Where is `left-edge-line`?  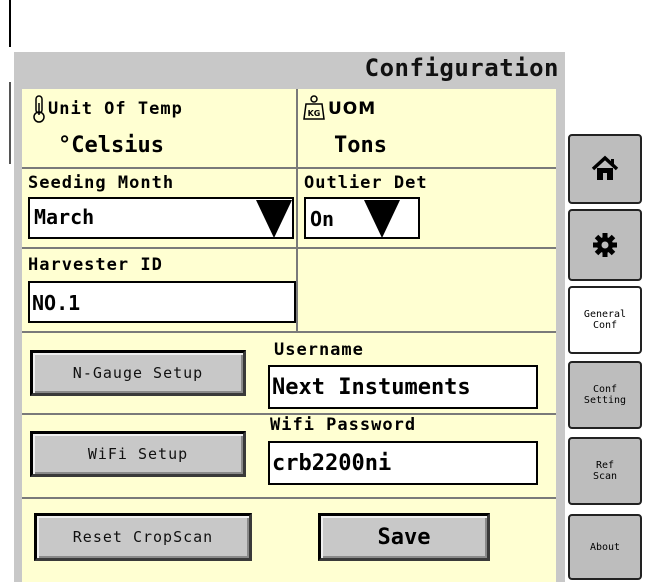
left-edge-line is located at coordinates (10, 23).